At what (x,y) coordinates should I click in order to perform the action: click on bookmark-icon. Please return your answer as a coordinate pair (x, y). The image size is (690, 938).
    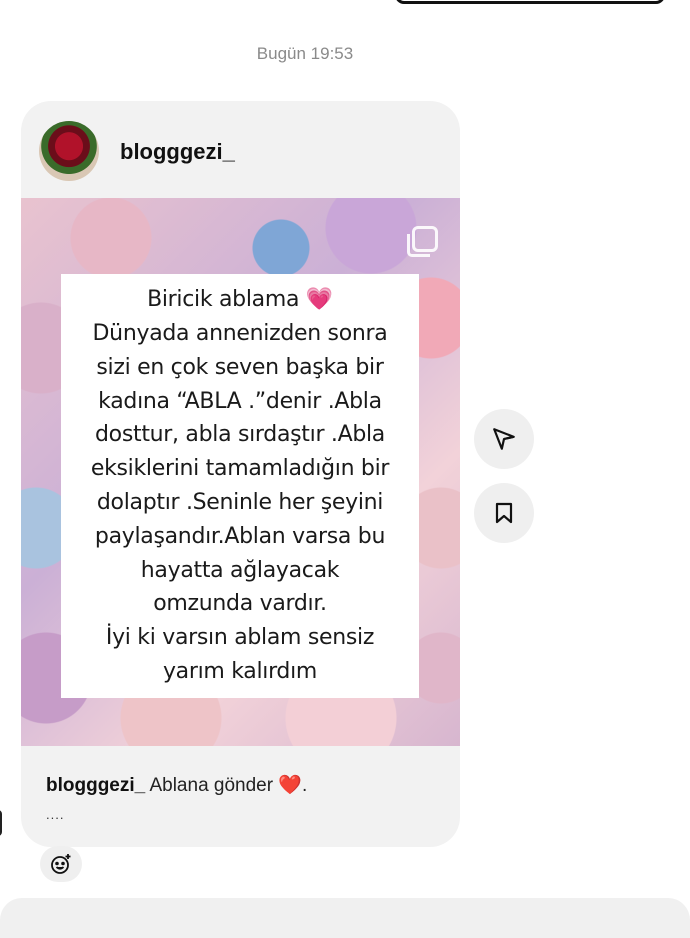
    Looking at the image, I should click on (504, 513).